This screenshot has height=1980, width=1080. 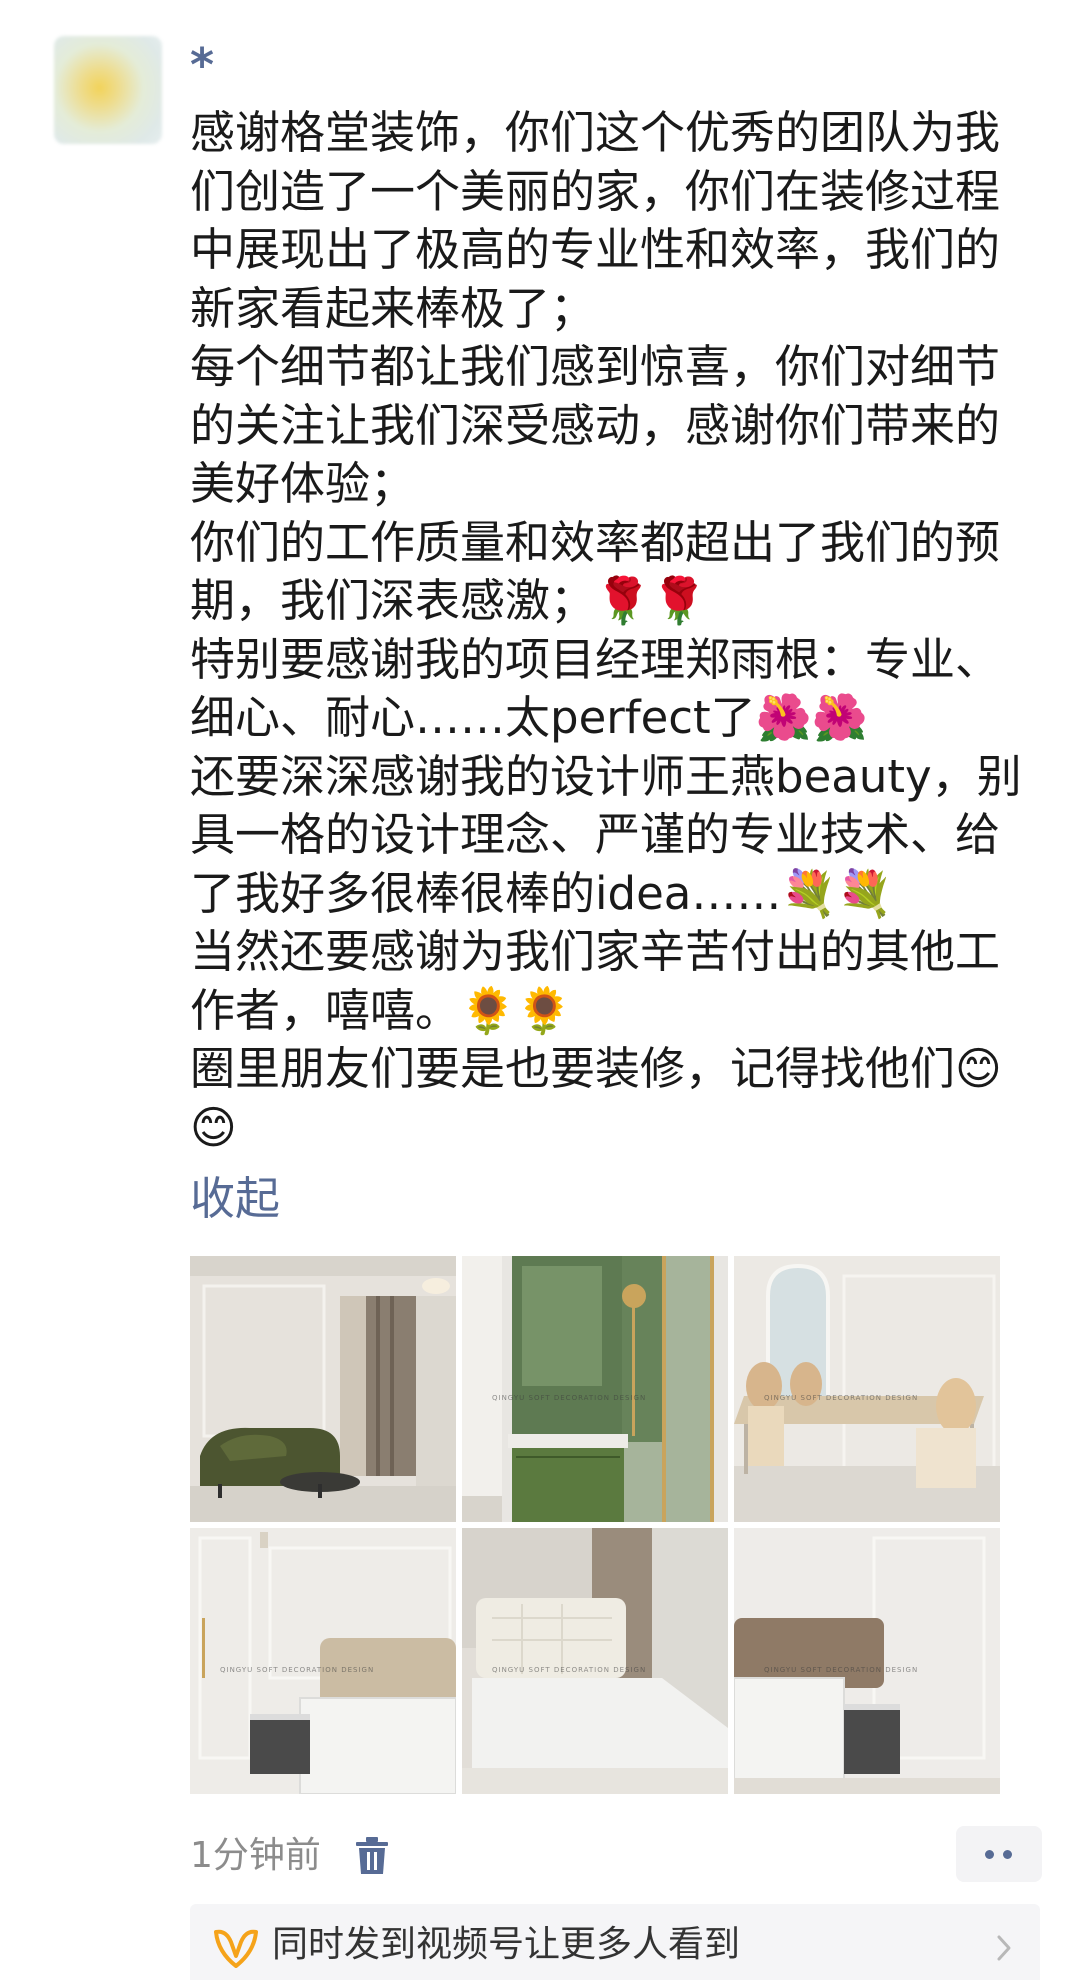 I want to click on bedroom-photo-3: QINGYU SOFT DECORATION DESIGN, so click(x=867, y=1661).